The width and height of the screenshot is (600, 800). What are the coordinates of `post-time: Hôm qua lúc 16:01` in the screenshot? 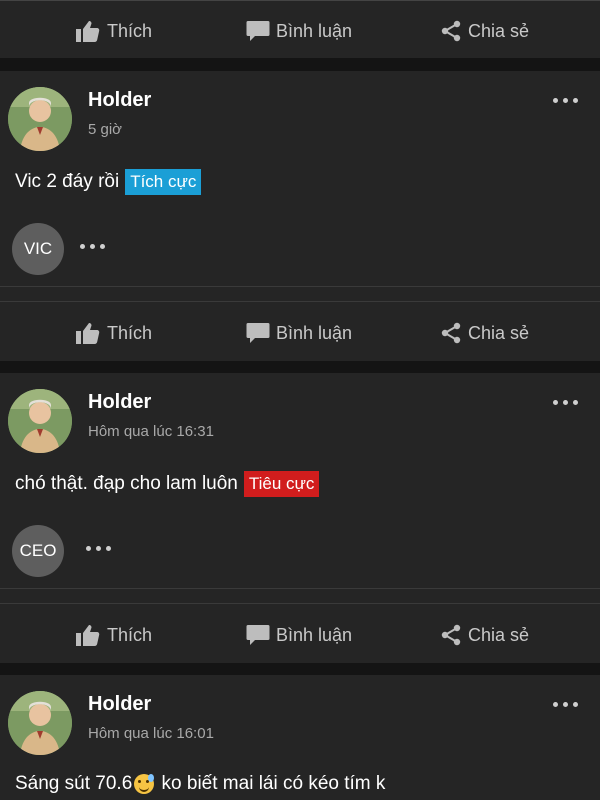 It's located at (151, 733).